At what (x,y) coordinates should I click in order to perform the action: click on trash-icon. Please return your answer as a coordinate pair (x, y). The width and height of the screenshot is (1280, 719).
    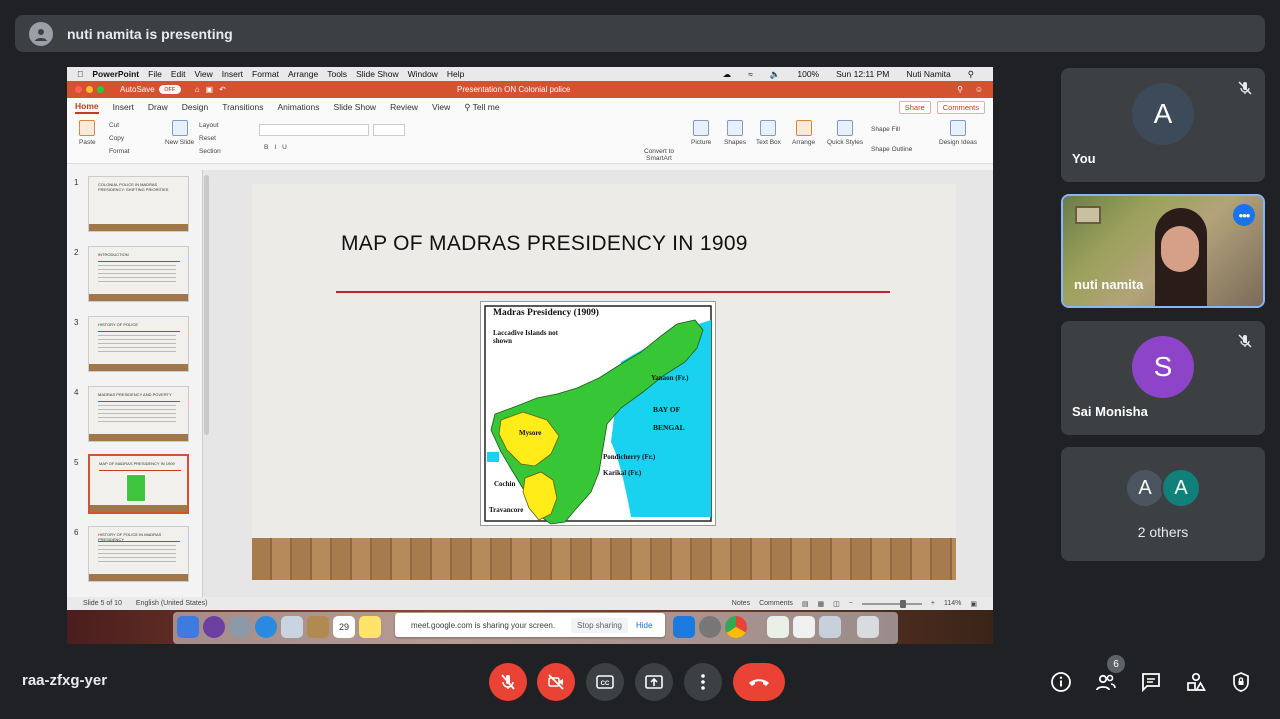
    Looking at the image, I should click on (868, 627).